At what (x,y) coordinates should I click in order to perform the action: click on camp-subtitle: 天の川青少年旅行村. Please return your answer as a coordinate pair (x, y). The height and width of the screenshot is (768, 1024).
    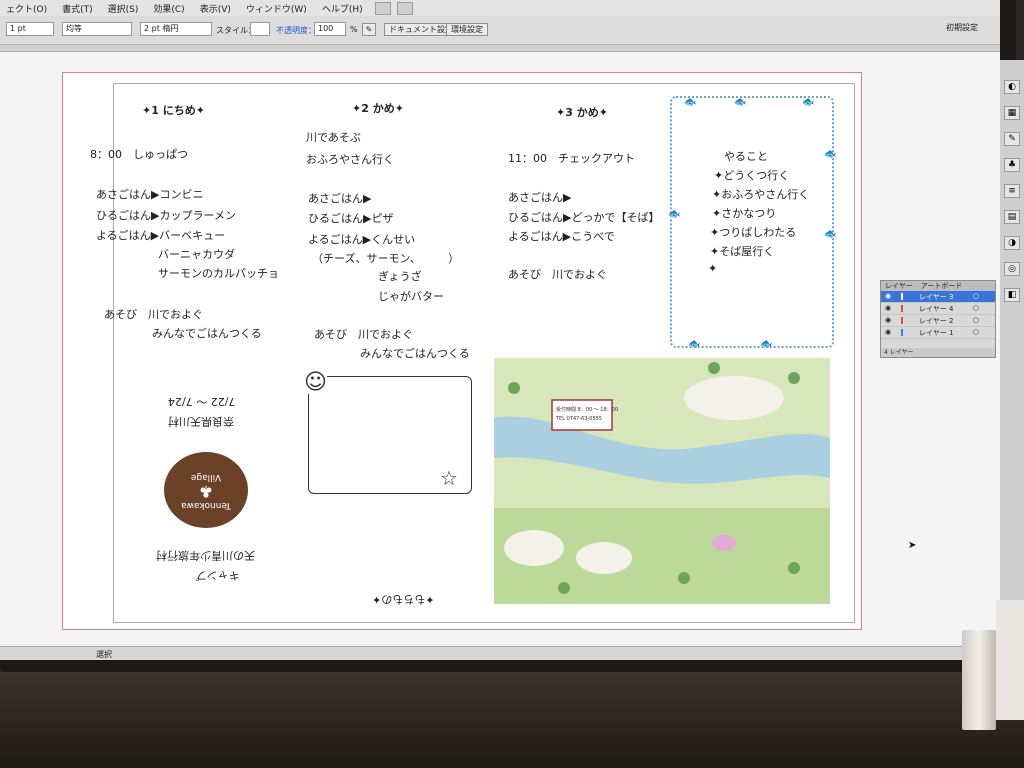
    Looking at the image, I should click on (205, 555).